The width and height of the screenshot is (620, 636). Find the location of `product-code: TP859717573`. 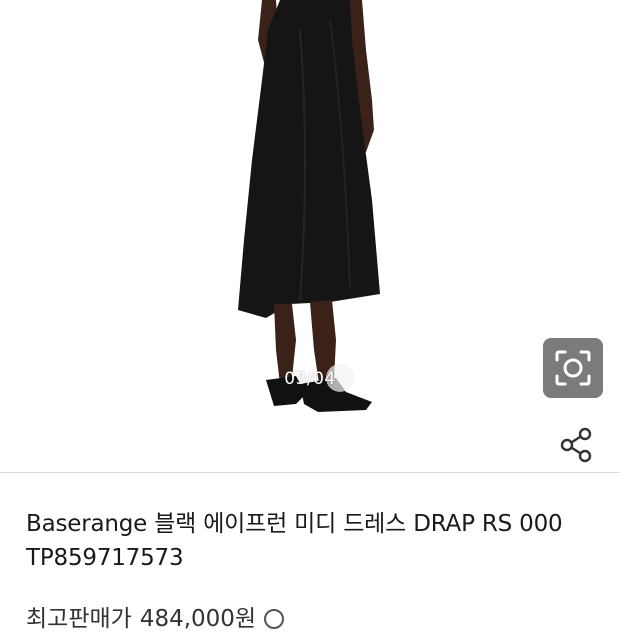

product-code: TP859717573 is located at coordinates (105, 558).